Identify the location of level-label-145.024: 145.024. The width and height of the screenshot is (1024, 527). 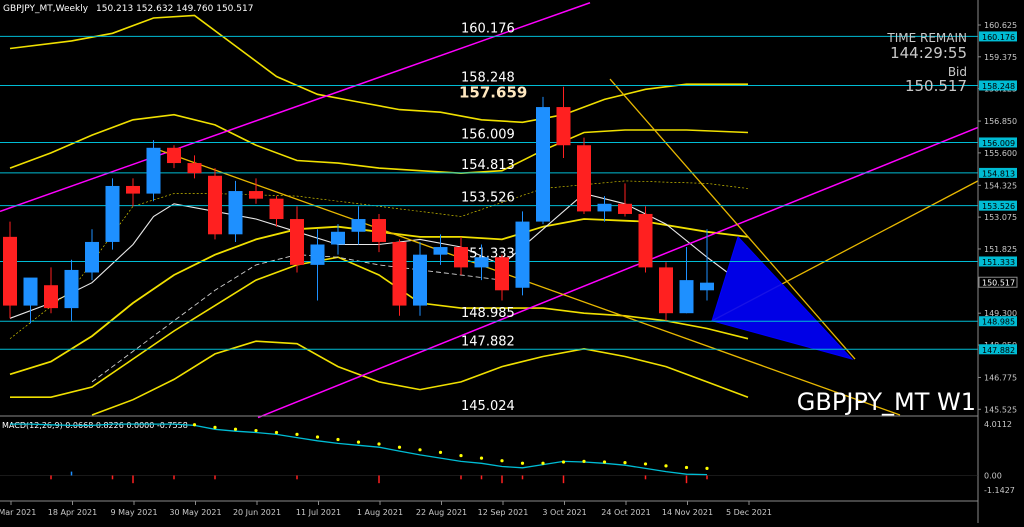
(488, 406).